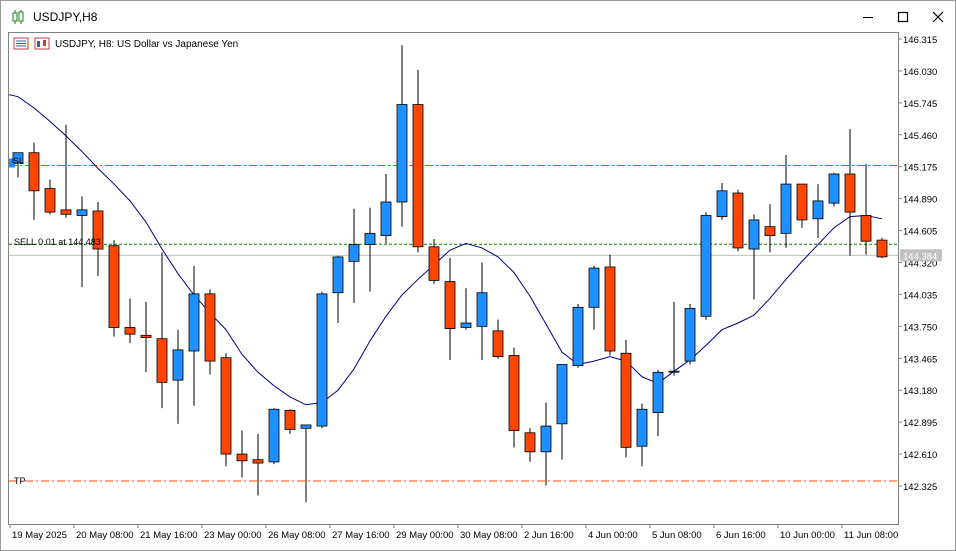 The image size is (956, 551). I want to click on y-tick-label: 145.175, so click(920, 168).